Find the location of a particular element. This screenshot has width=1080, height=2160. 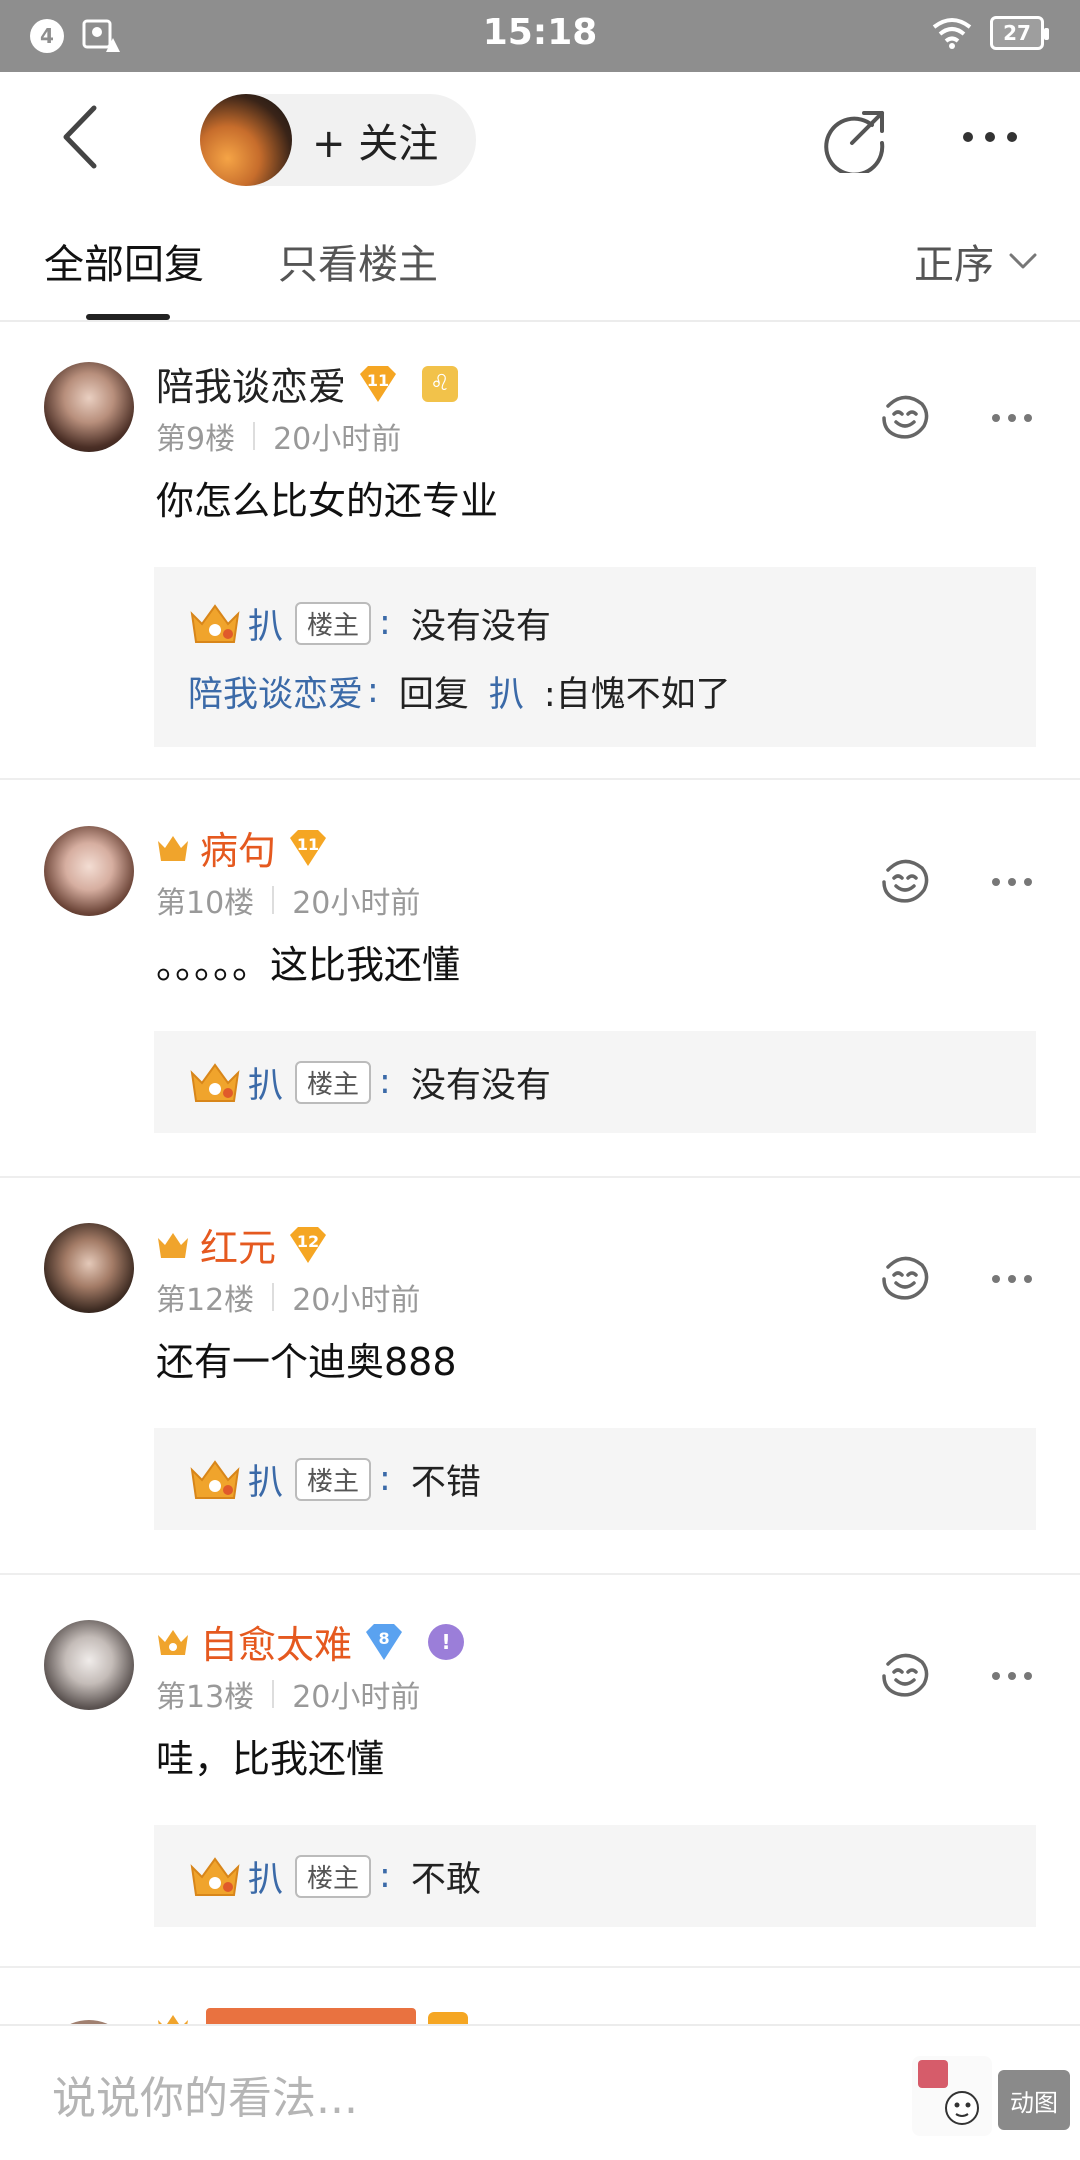

reply-box: 扒 楼主 : 不敢 is located at coordinates (595, 1876).